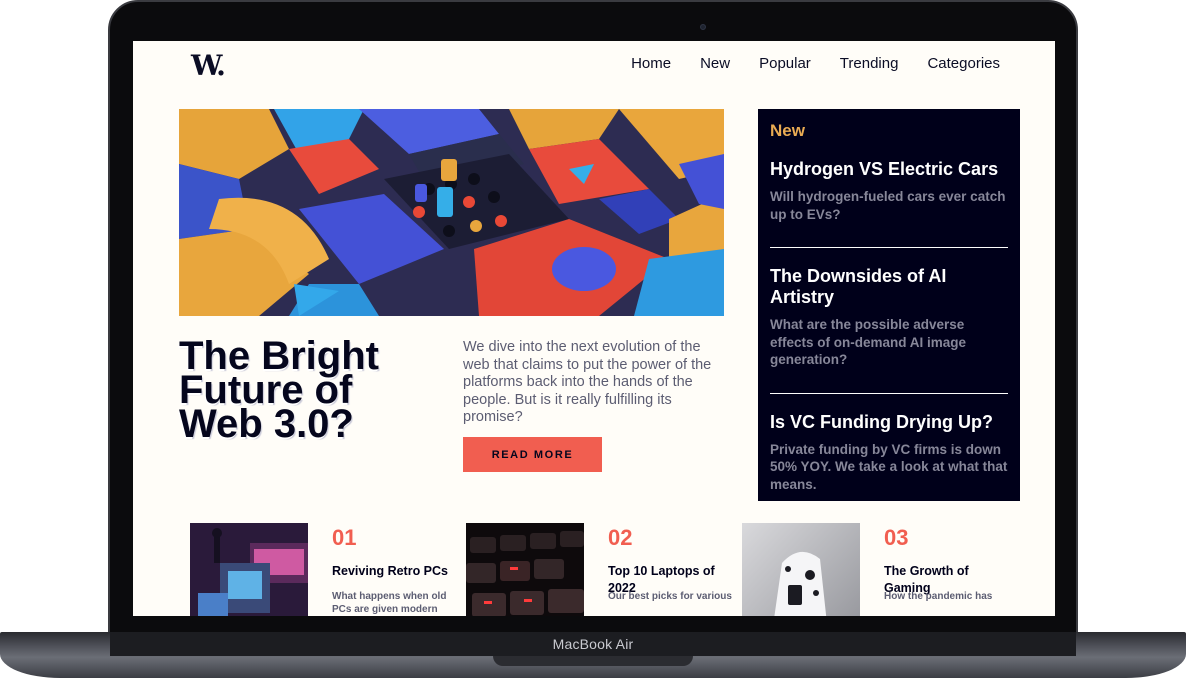  I want to click on card-description: Our best picks for various, so click(670, 596).